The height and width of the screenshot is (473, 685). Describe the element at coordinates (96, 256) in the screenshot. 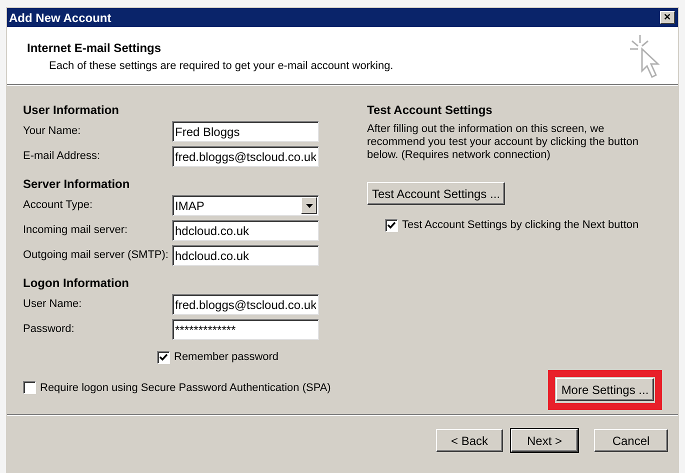

I see `field-label: Outgoing mail server (SMTP):` at that location.